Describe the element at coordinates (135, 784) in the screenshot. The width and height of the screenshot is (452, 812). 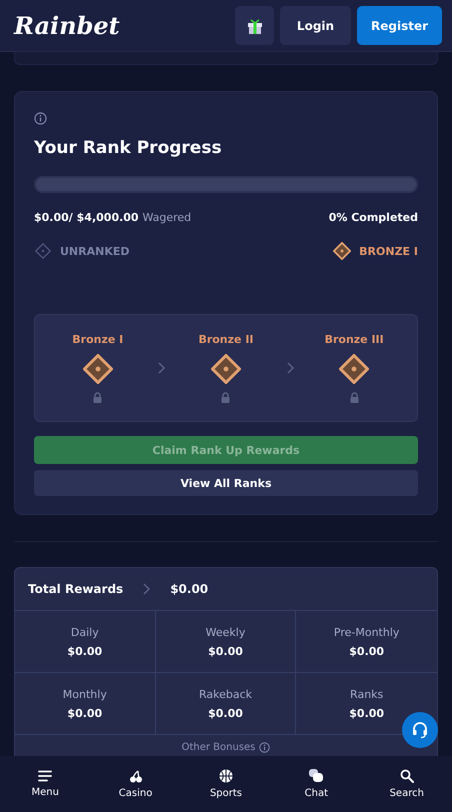
I see `nav-item: Casino` at that location.